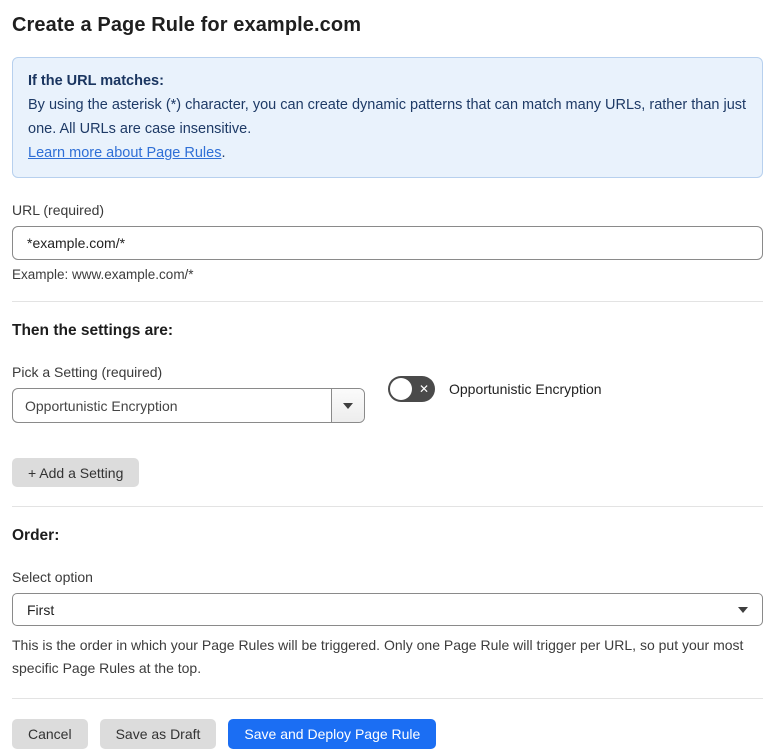  Describe the element at coordinates (387, 609) in the screenshot. I see `order-select: First` at that location.